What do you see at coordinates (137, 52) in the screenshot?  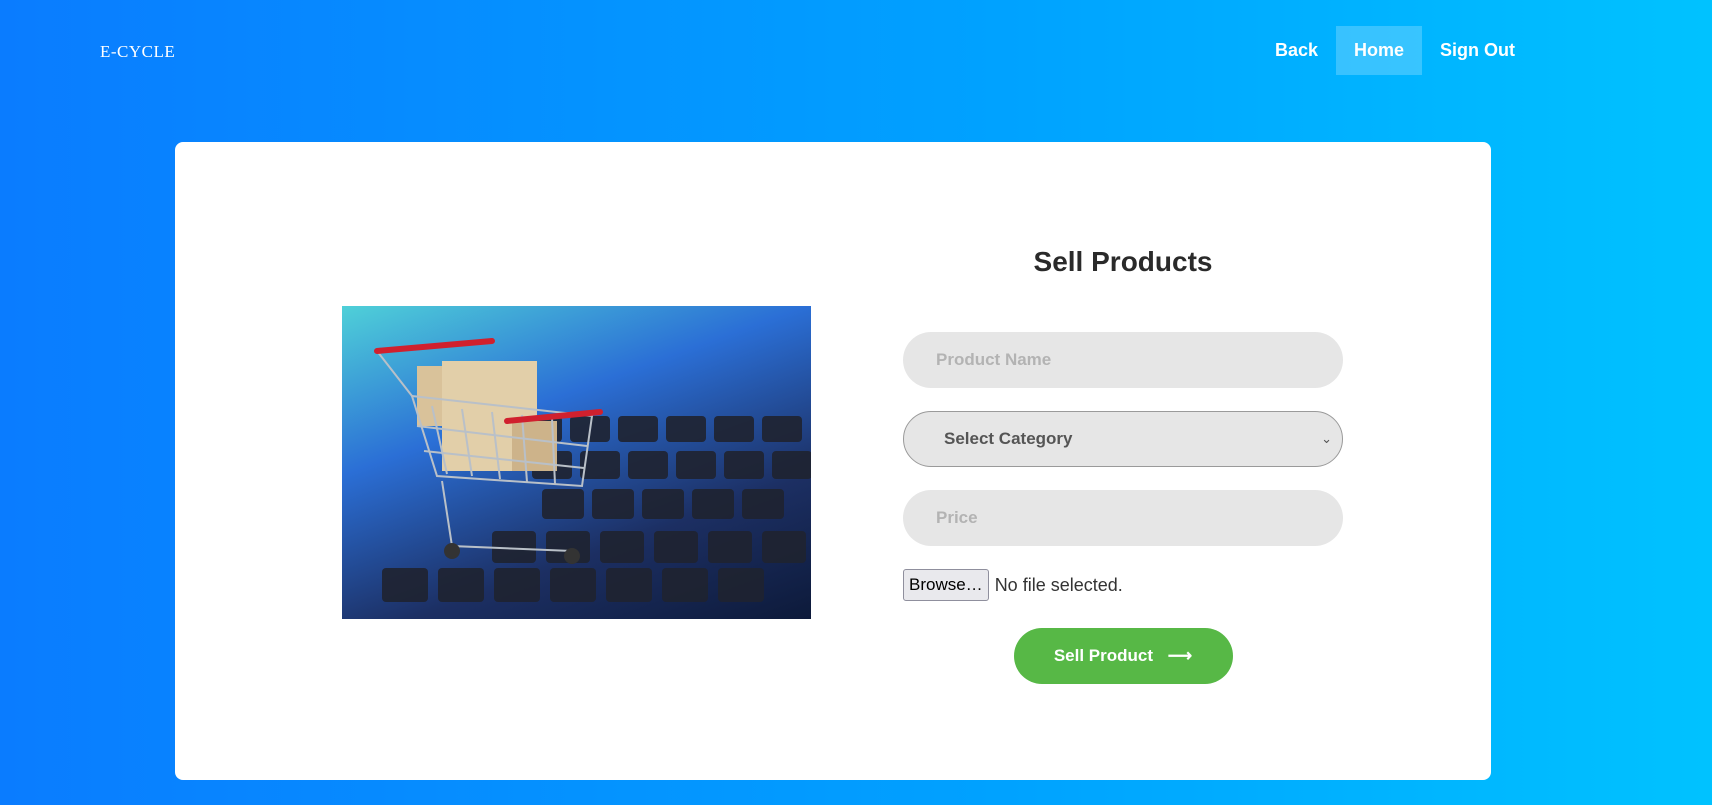 I see `brand-logo: E-CYCLE` at bounding box center [137, 52].